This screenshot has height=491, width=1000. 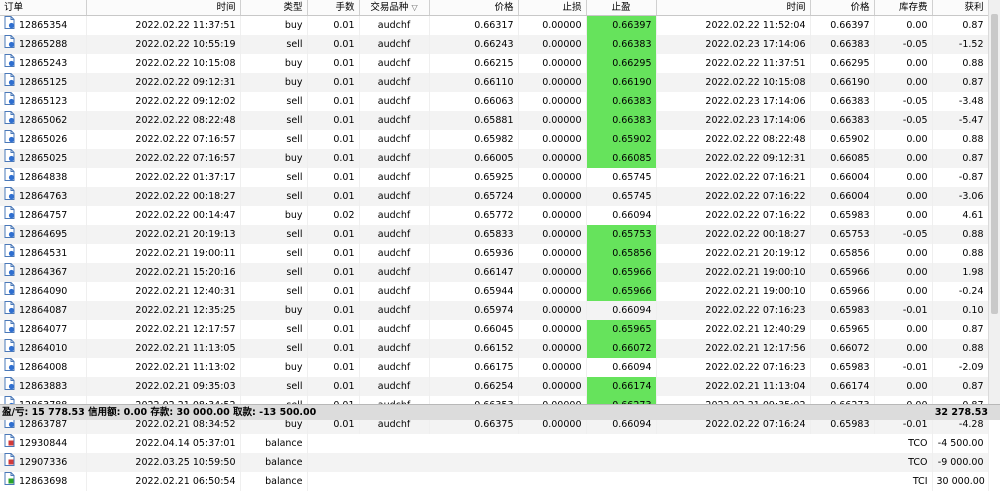 I want to click on table-header: 订单 时间 类型 手数 交易品种 ▽ 价格 止损 止盈 时间 价格 库存费 获利, so click(x=494, y=8).